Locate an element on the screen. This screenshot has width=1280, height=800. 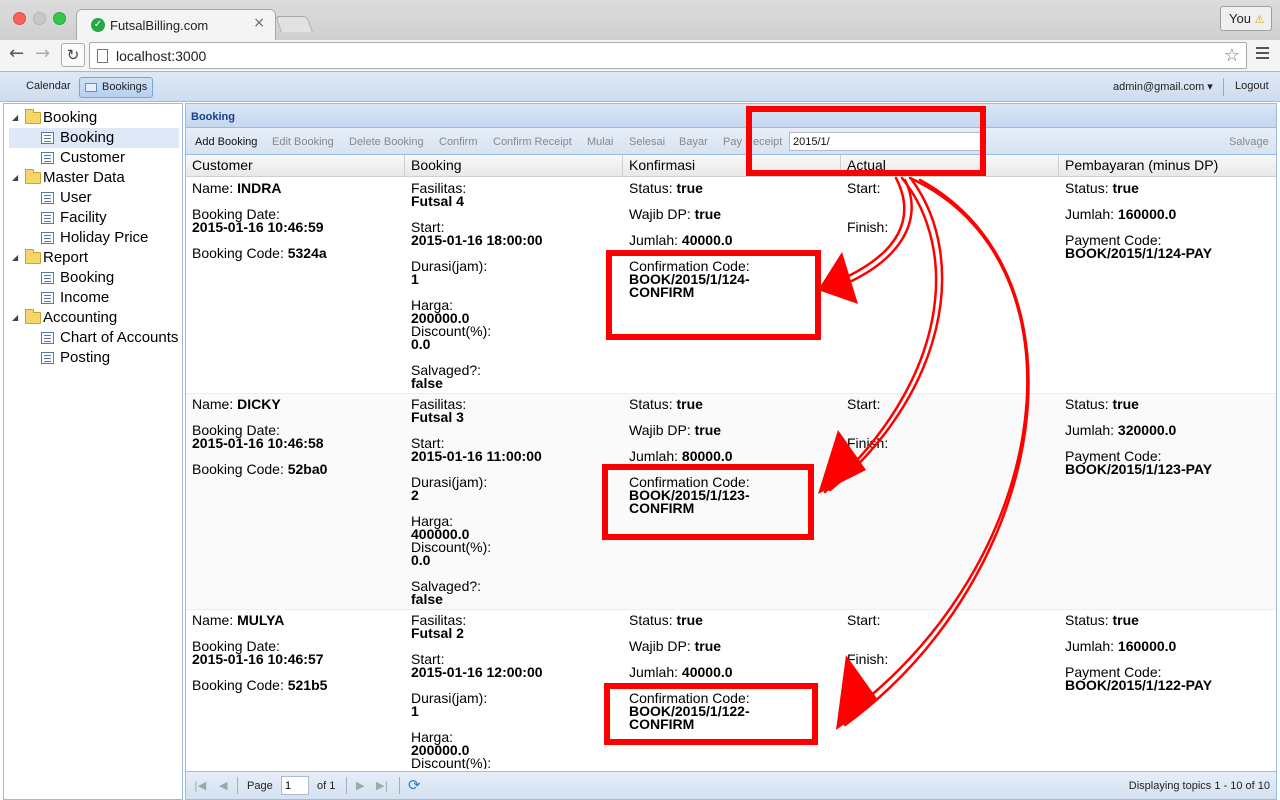
add-booking-button: Add Booking is located at coordinates (226, 142).